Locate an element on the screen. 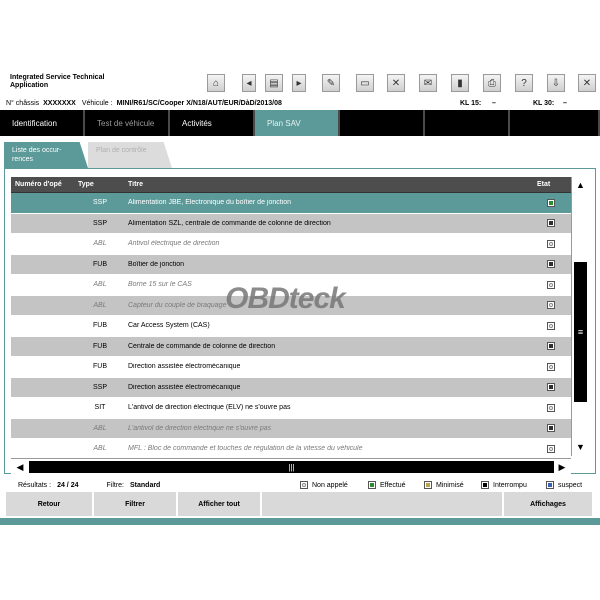 The image size is (600, 600). cell-title: Antivol électrique de direction is located at coordinates (174, 244).